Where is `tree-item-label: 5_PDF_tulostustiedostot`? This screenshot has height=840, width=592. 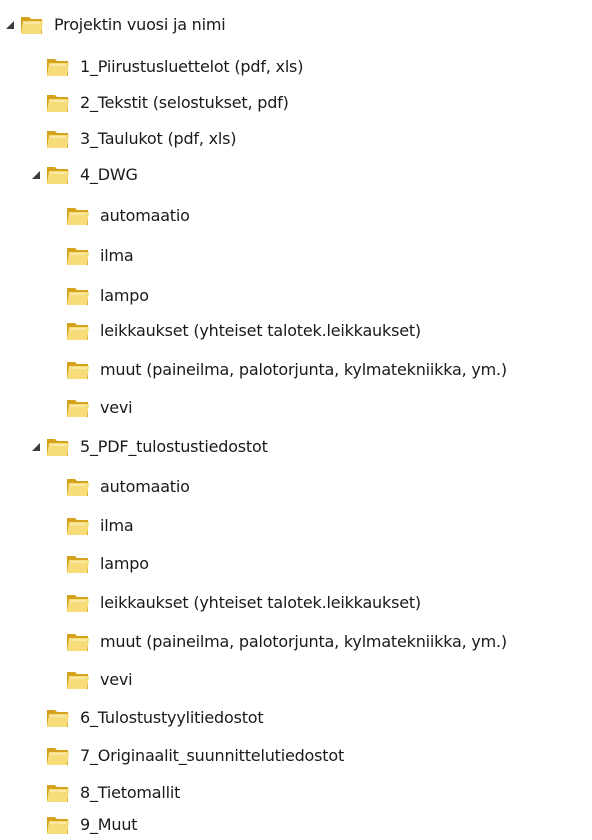
tree-item-label: 5_PDF_tulostustiedostot is located at coordinates (174, 446).